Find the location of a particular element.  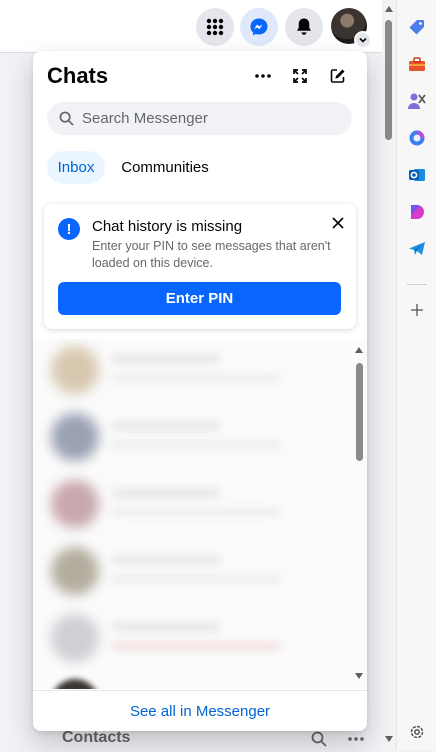

chevron-down-icon is located at coordinates (363, 40).